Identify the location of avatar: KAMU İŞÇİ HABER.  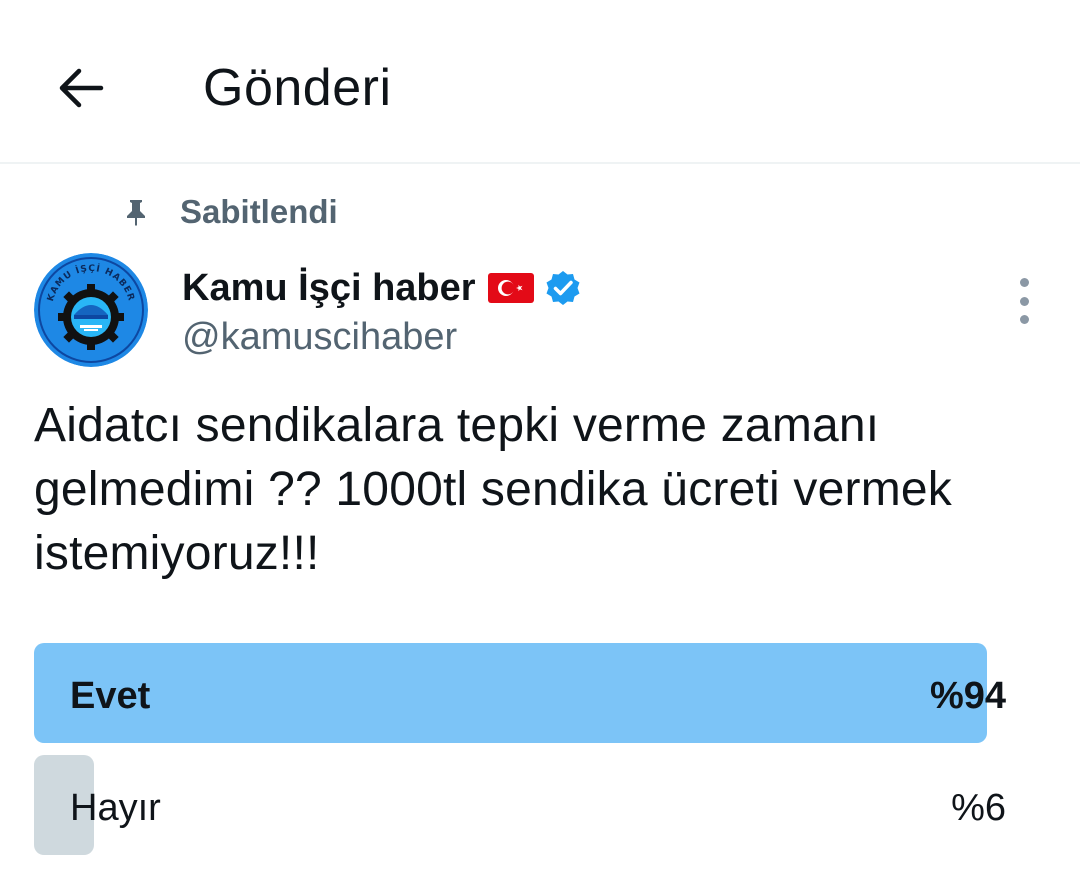
(91, 310).